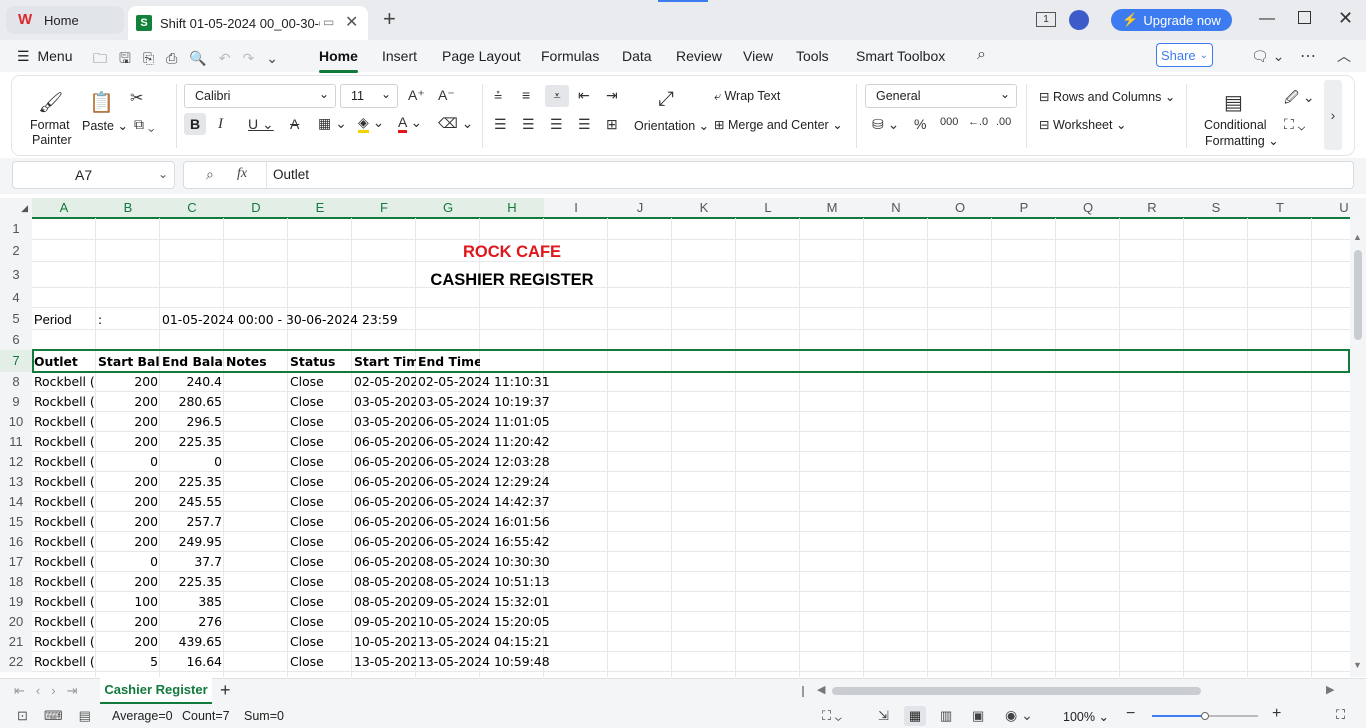 The width and height of the screenshot is (1366, 728). What do you see at coordinates (399, 56) in the screenshot?
I see `tab-insert: Insert` at bounding box center [399, 56].